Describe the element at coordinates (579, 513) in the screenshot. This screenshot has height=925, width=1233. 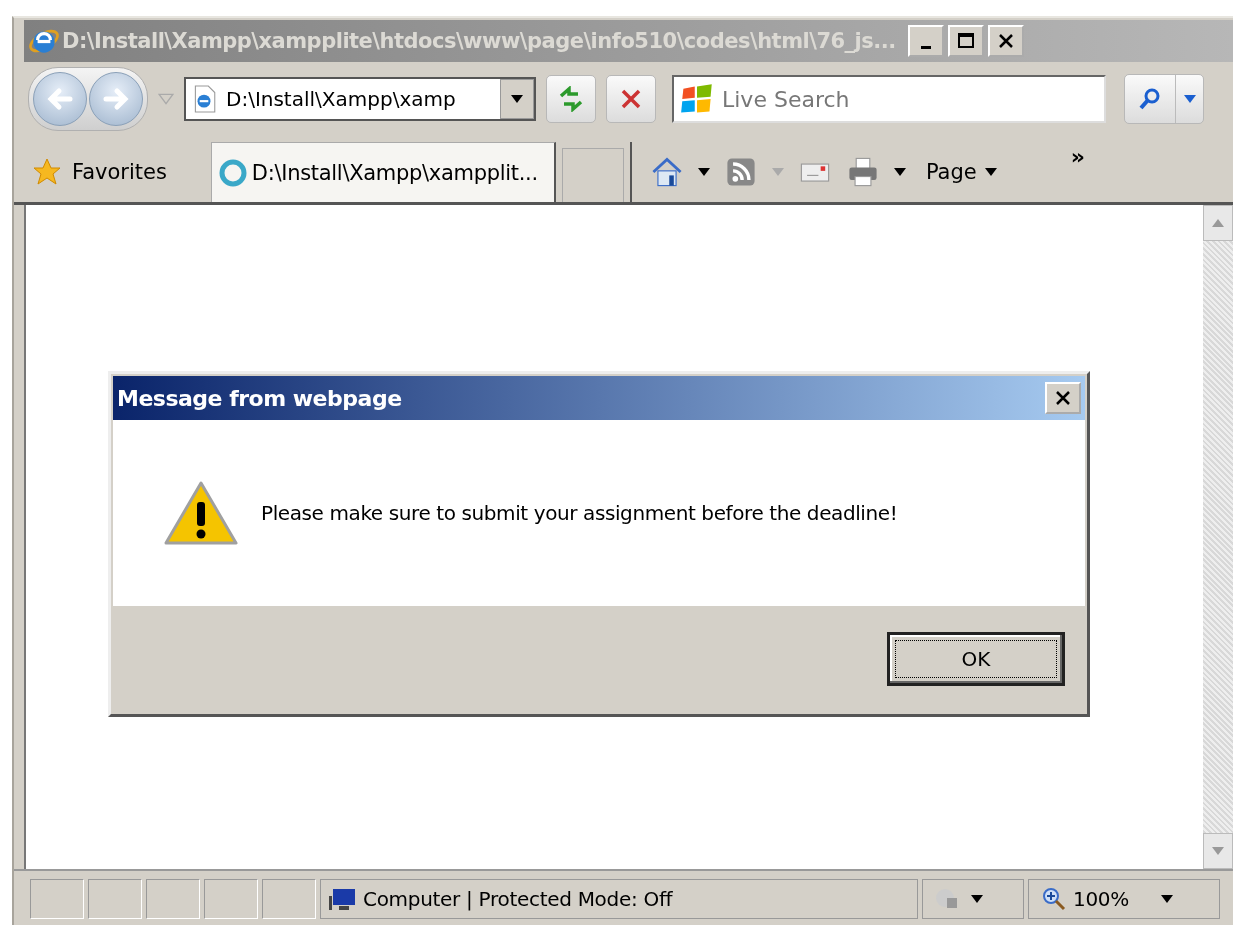
I see `dialog-message: Please make sure to submit your assignment before the deadline!` at that location.